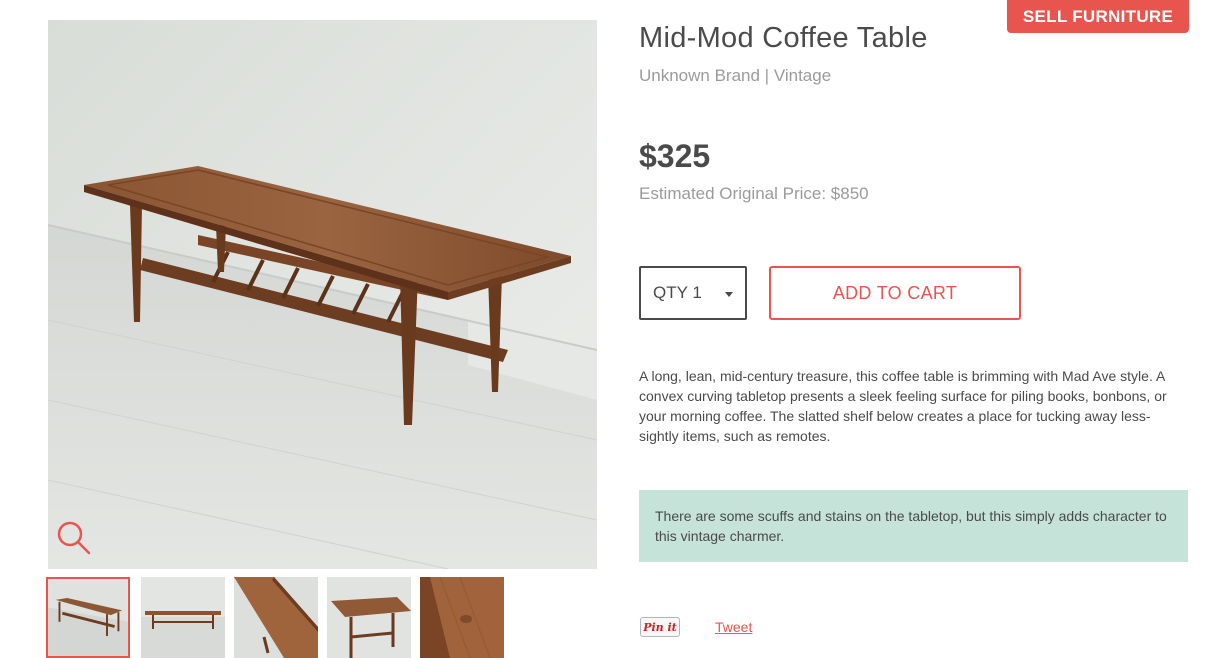  I want to click on tweet-link: Tweet, so click(733, 627).